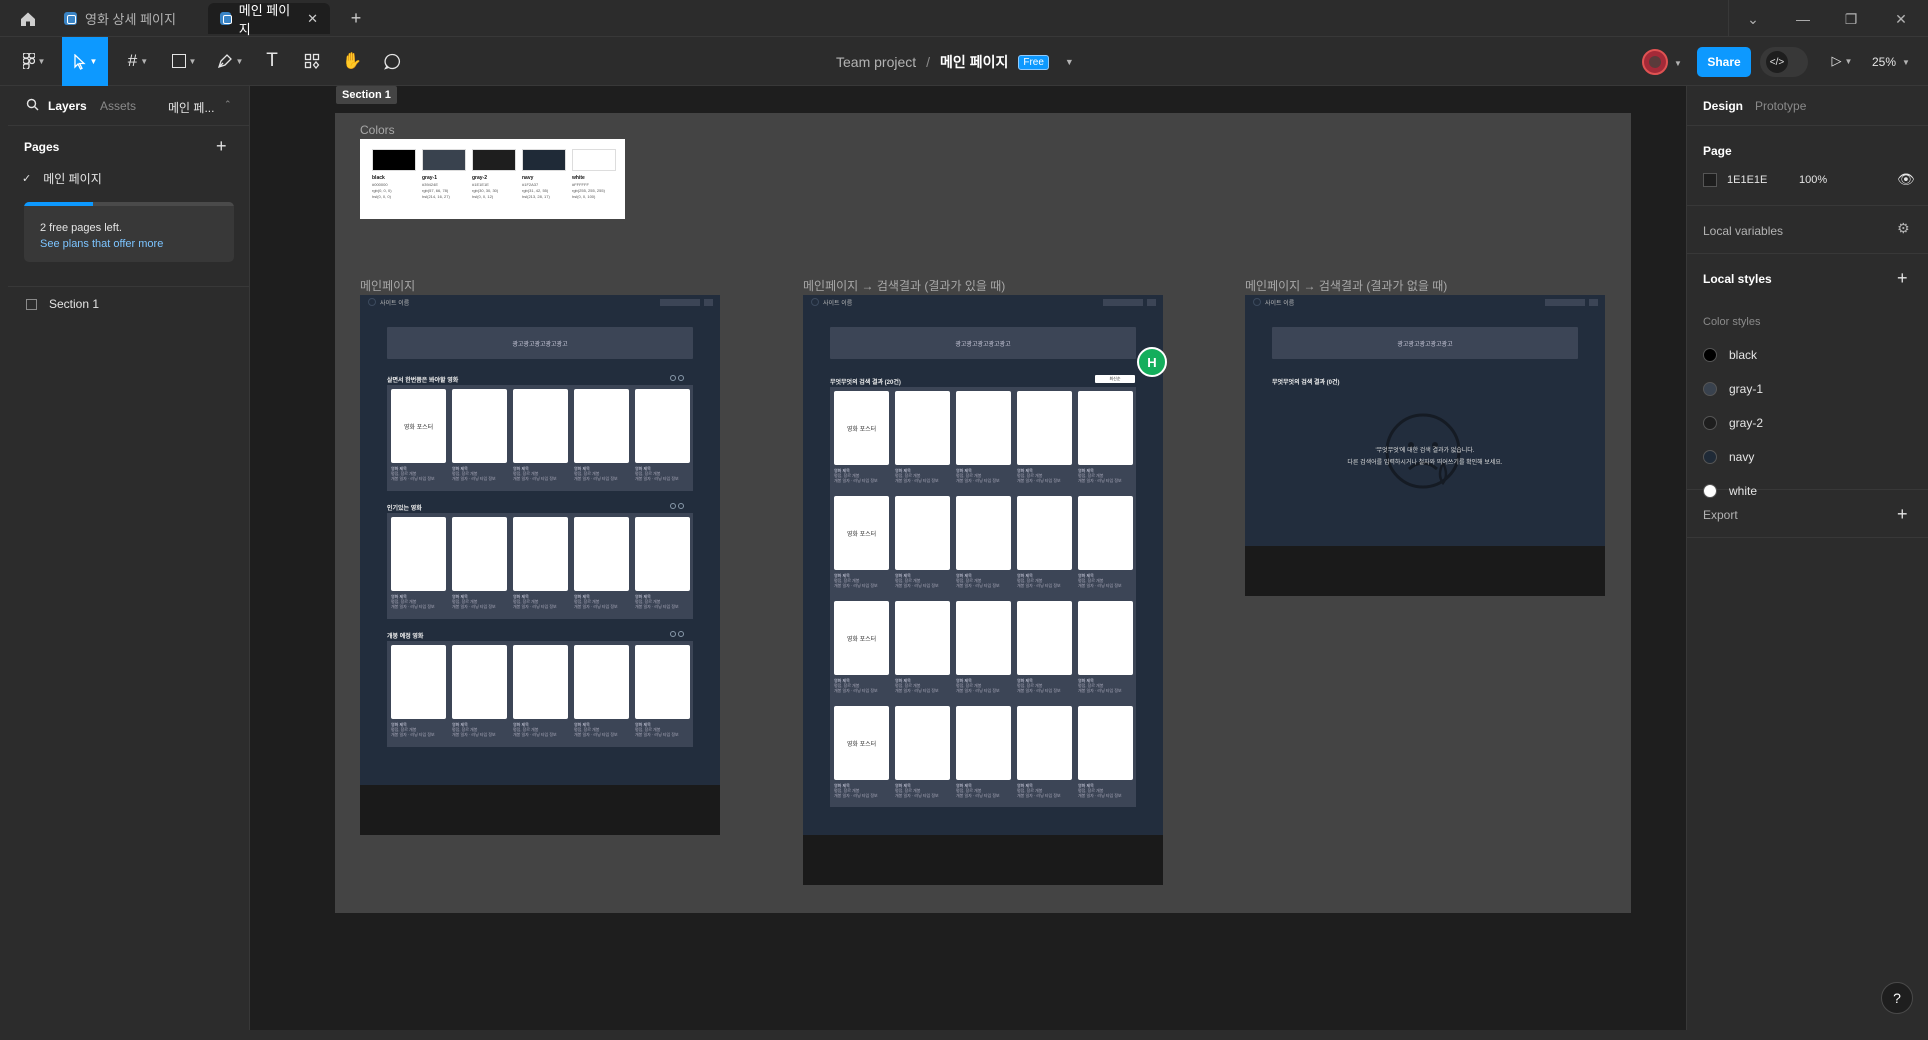  Describe the element at coordinates (1724, 62) in the screenshot. I see `share-button: Share` at that location.